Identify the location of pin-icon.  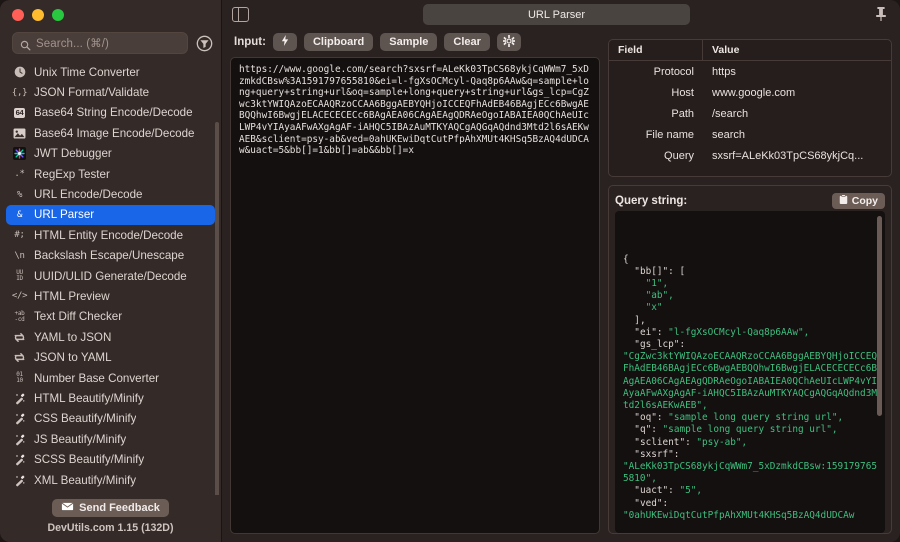
(881, 14).